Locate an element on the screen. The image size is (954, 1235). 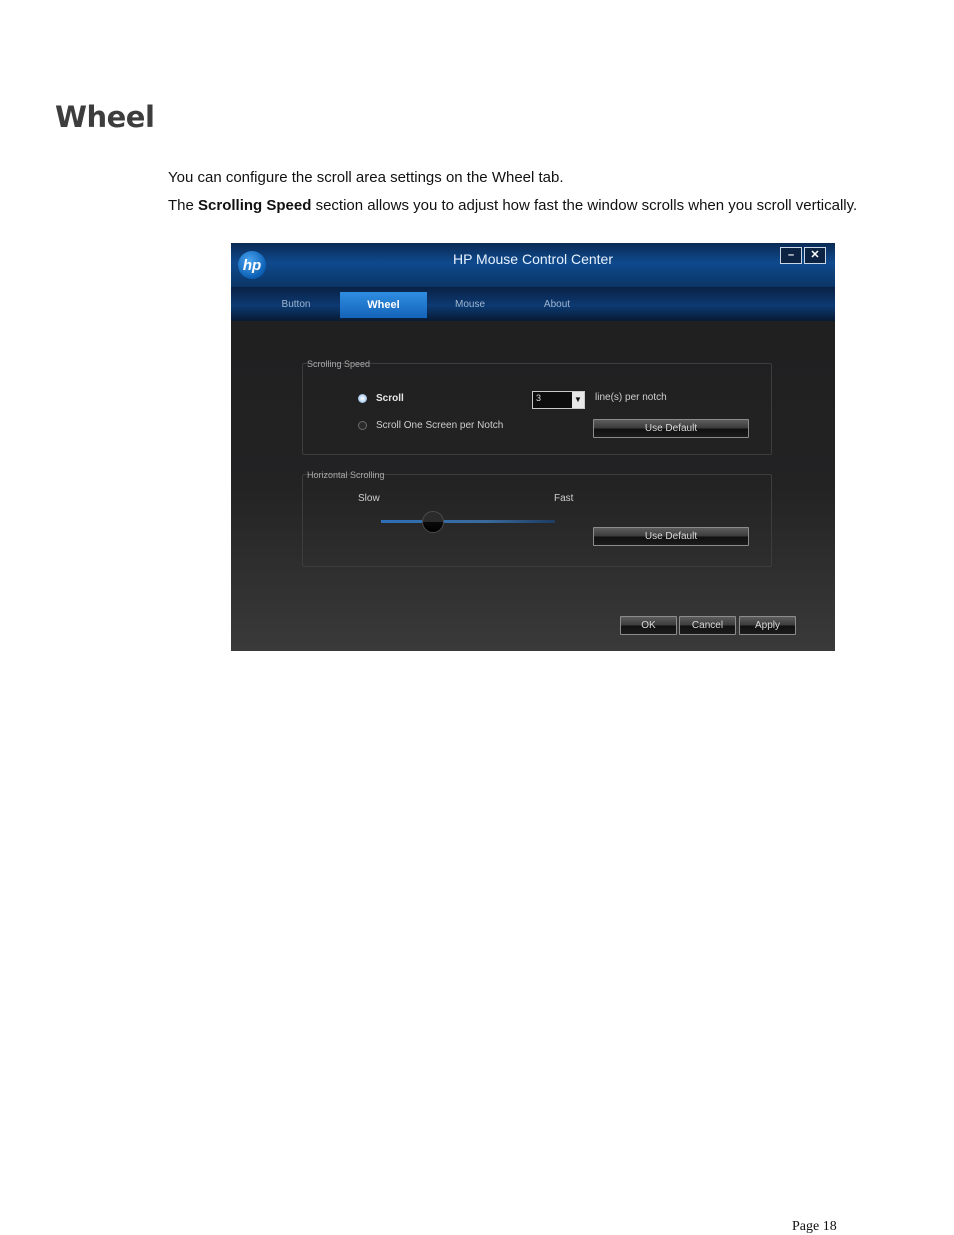
paragraph-bold-term: Scrolling Speed is located at coordinates (255, 205).